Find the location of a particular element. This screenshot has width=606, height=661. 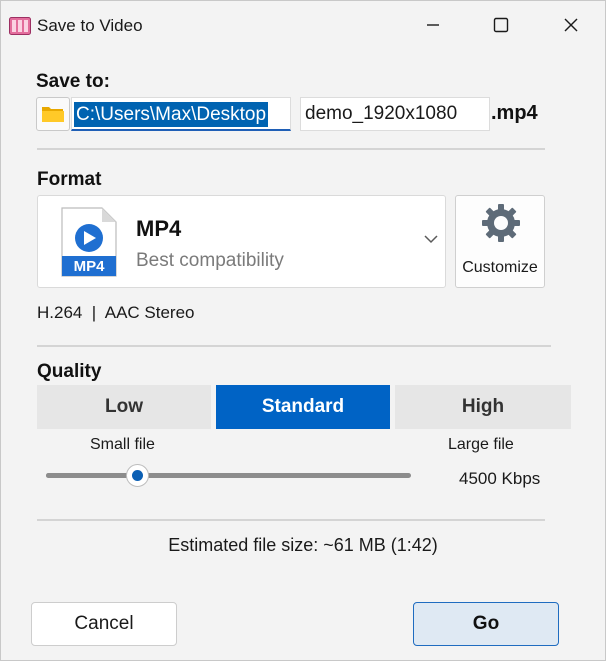

slider-max-label: Large file is located at coordinates (481, 444).